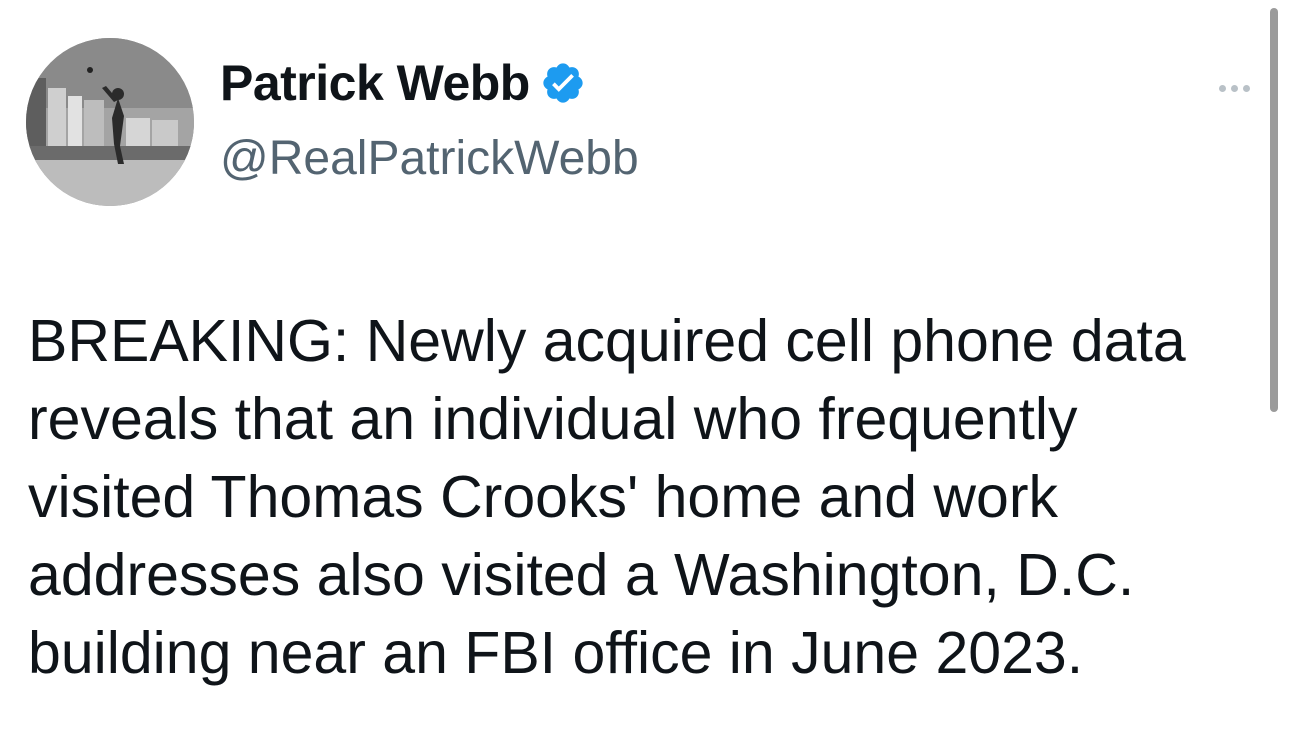  I want to click on more-options-button, so click(1234, 88).